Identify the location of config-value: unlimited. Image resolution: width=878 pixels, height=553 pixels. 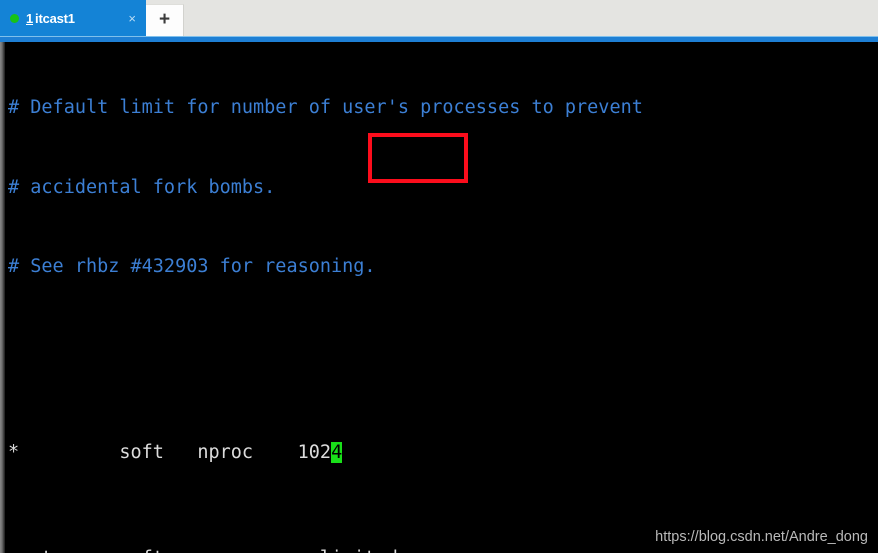
(348, 550).